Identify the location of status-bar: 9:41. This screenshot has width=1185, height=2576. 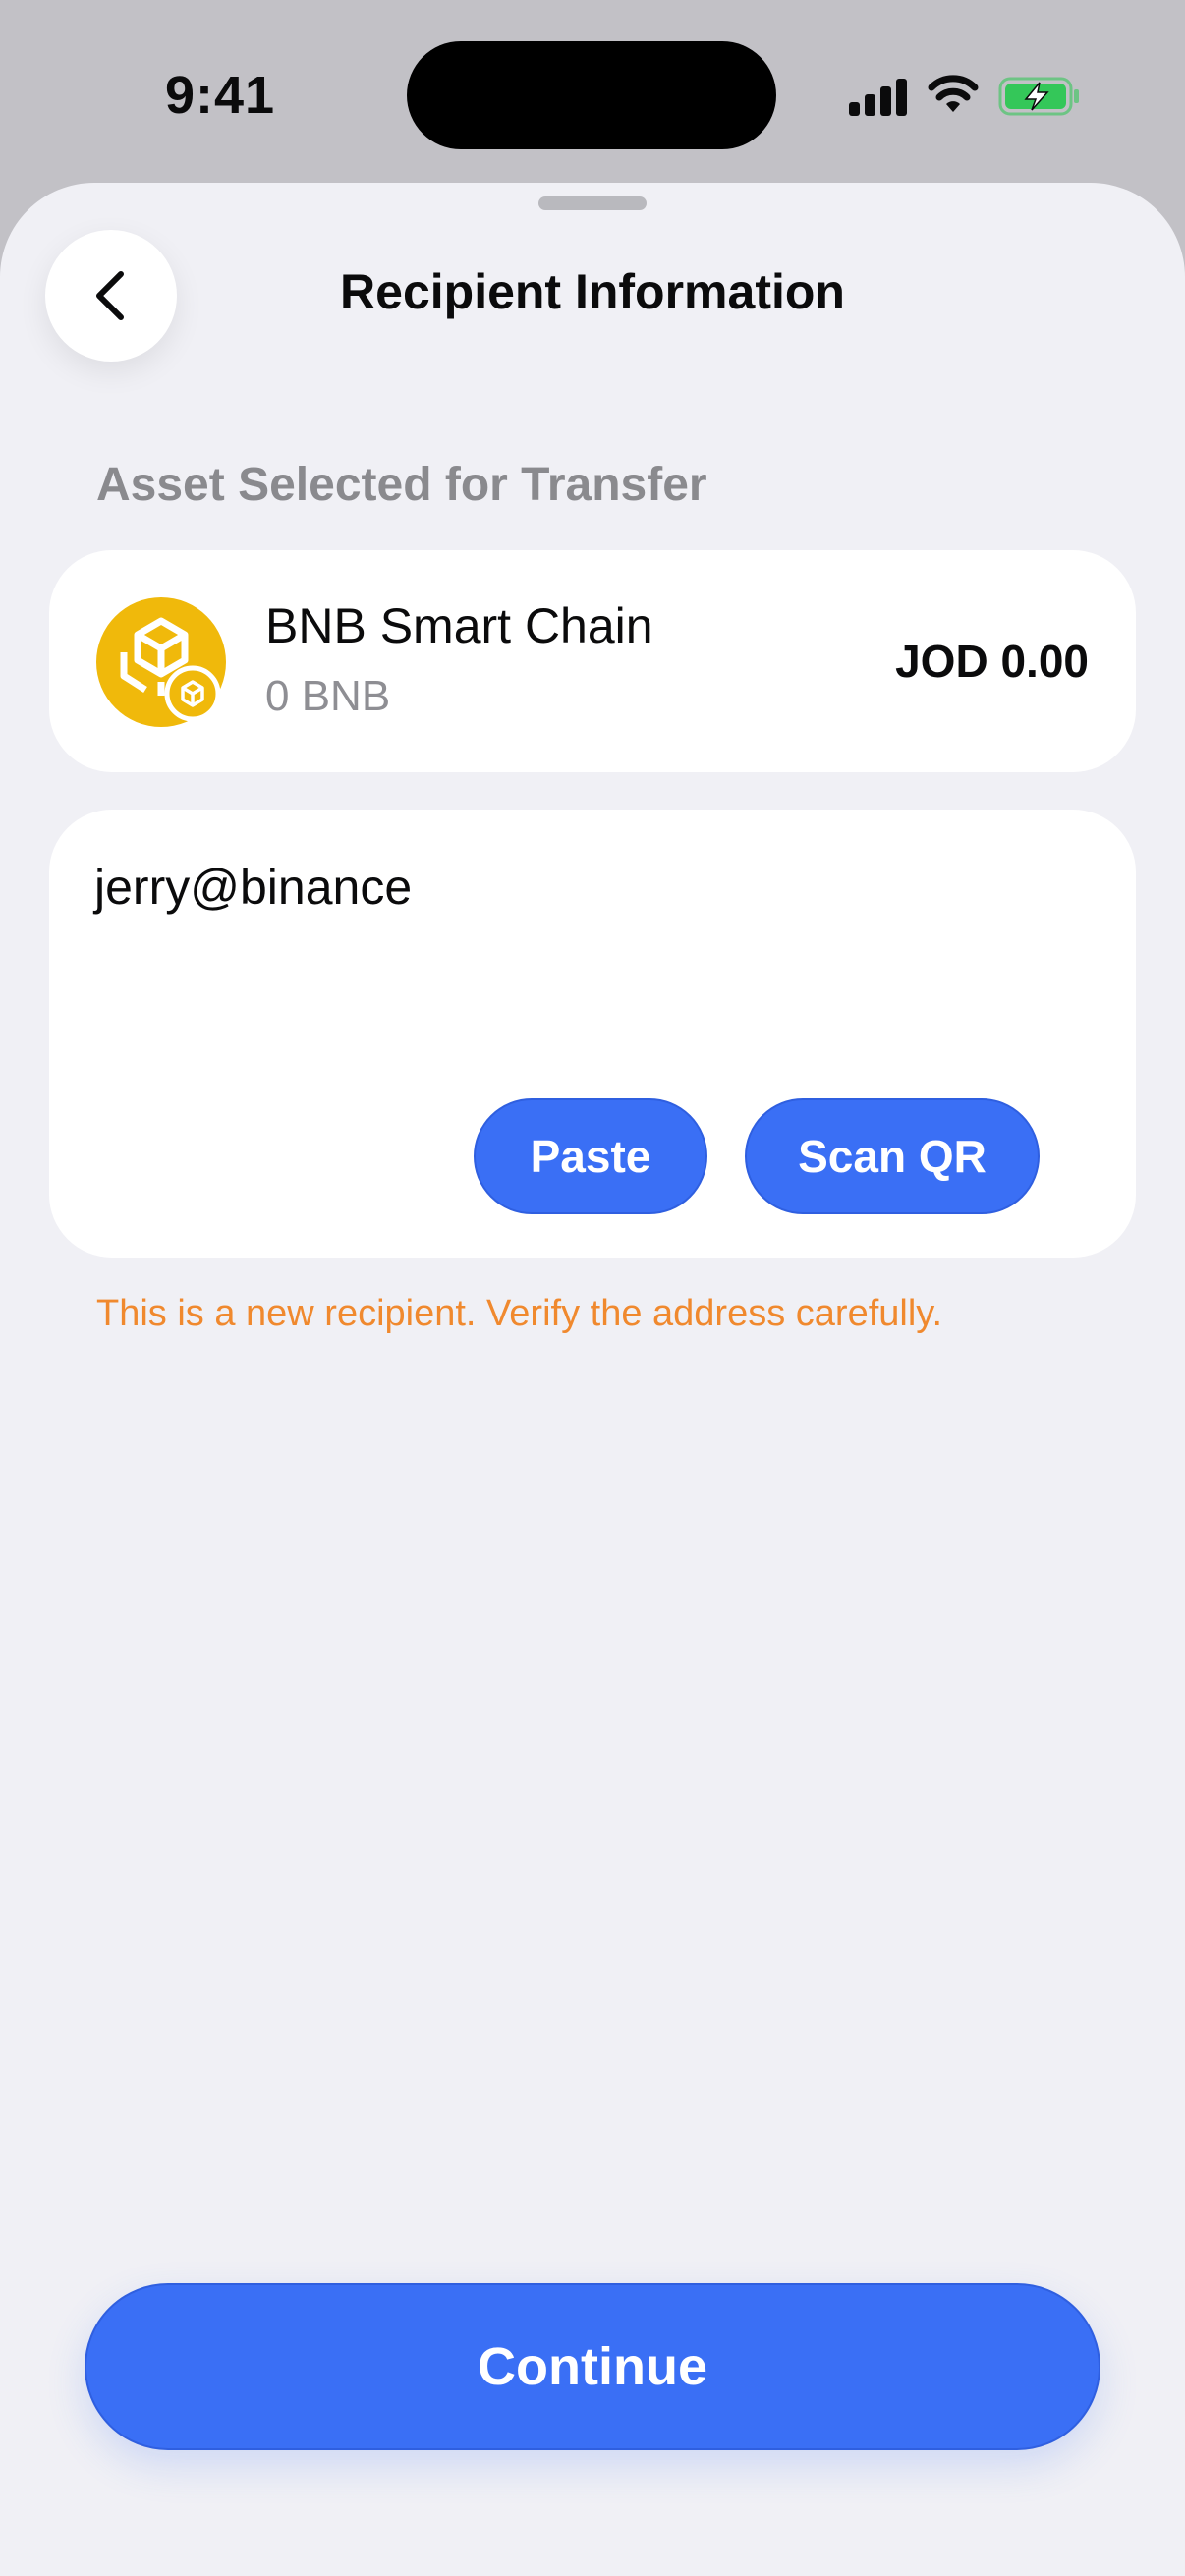
(592, 93).